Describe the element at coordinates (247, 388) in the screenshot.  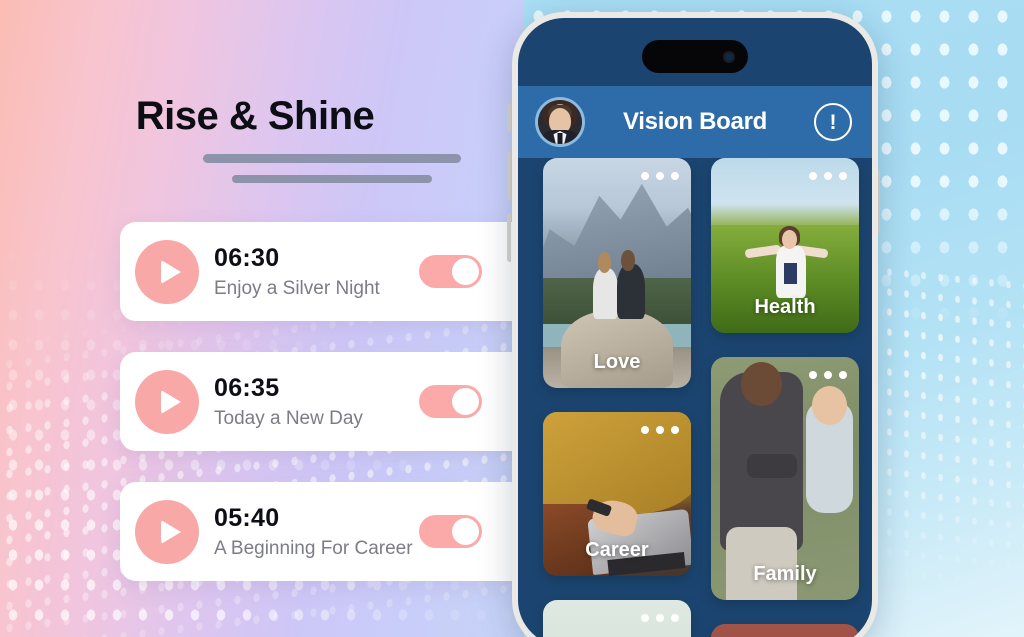
I see `alarm-time: 06:35` at that location.